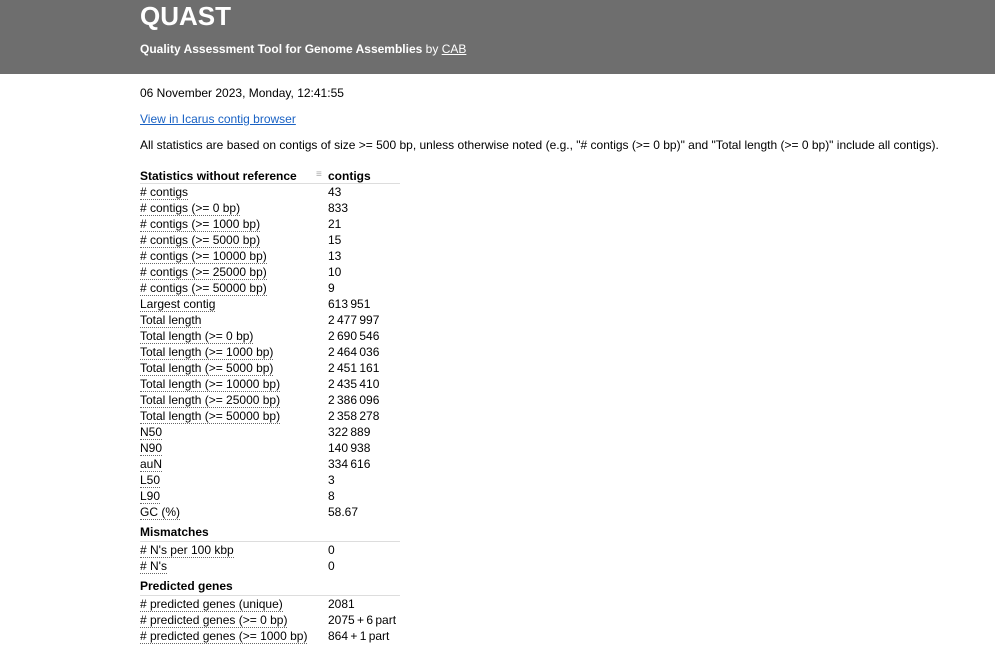  I want to click on metric-name: # contigs (>= 1000 bp), so click(200, 224).